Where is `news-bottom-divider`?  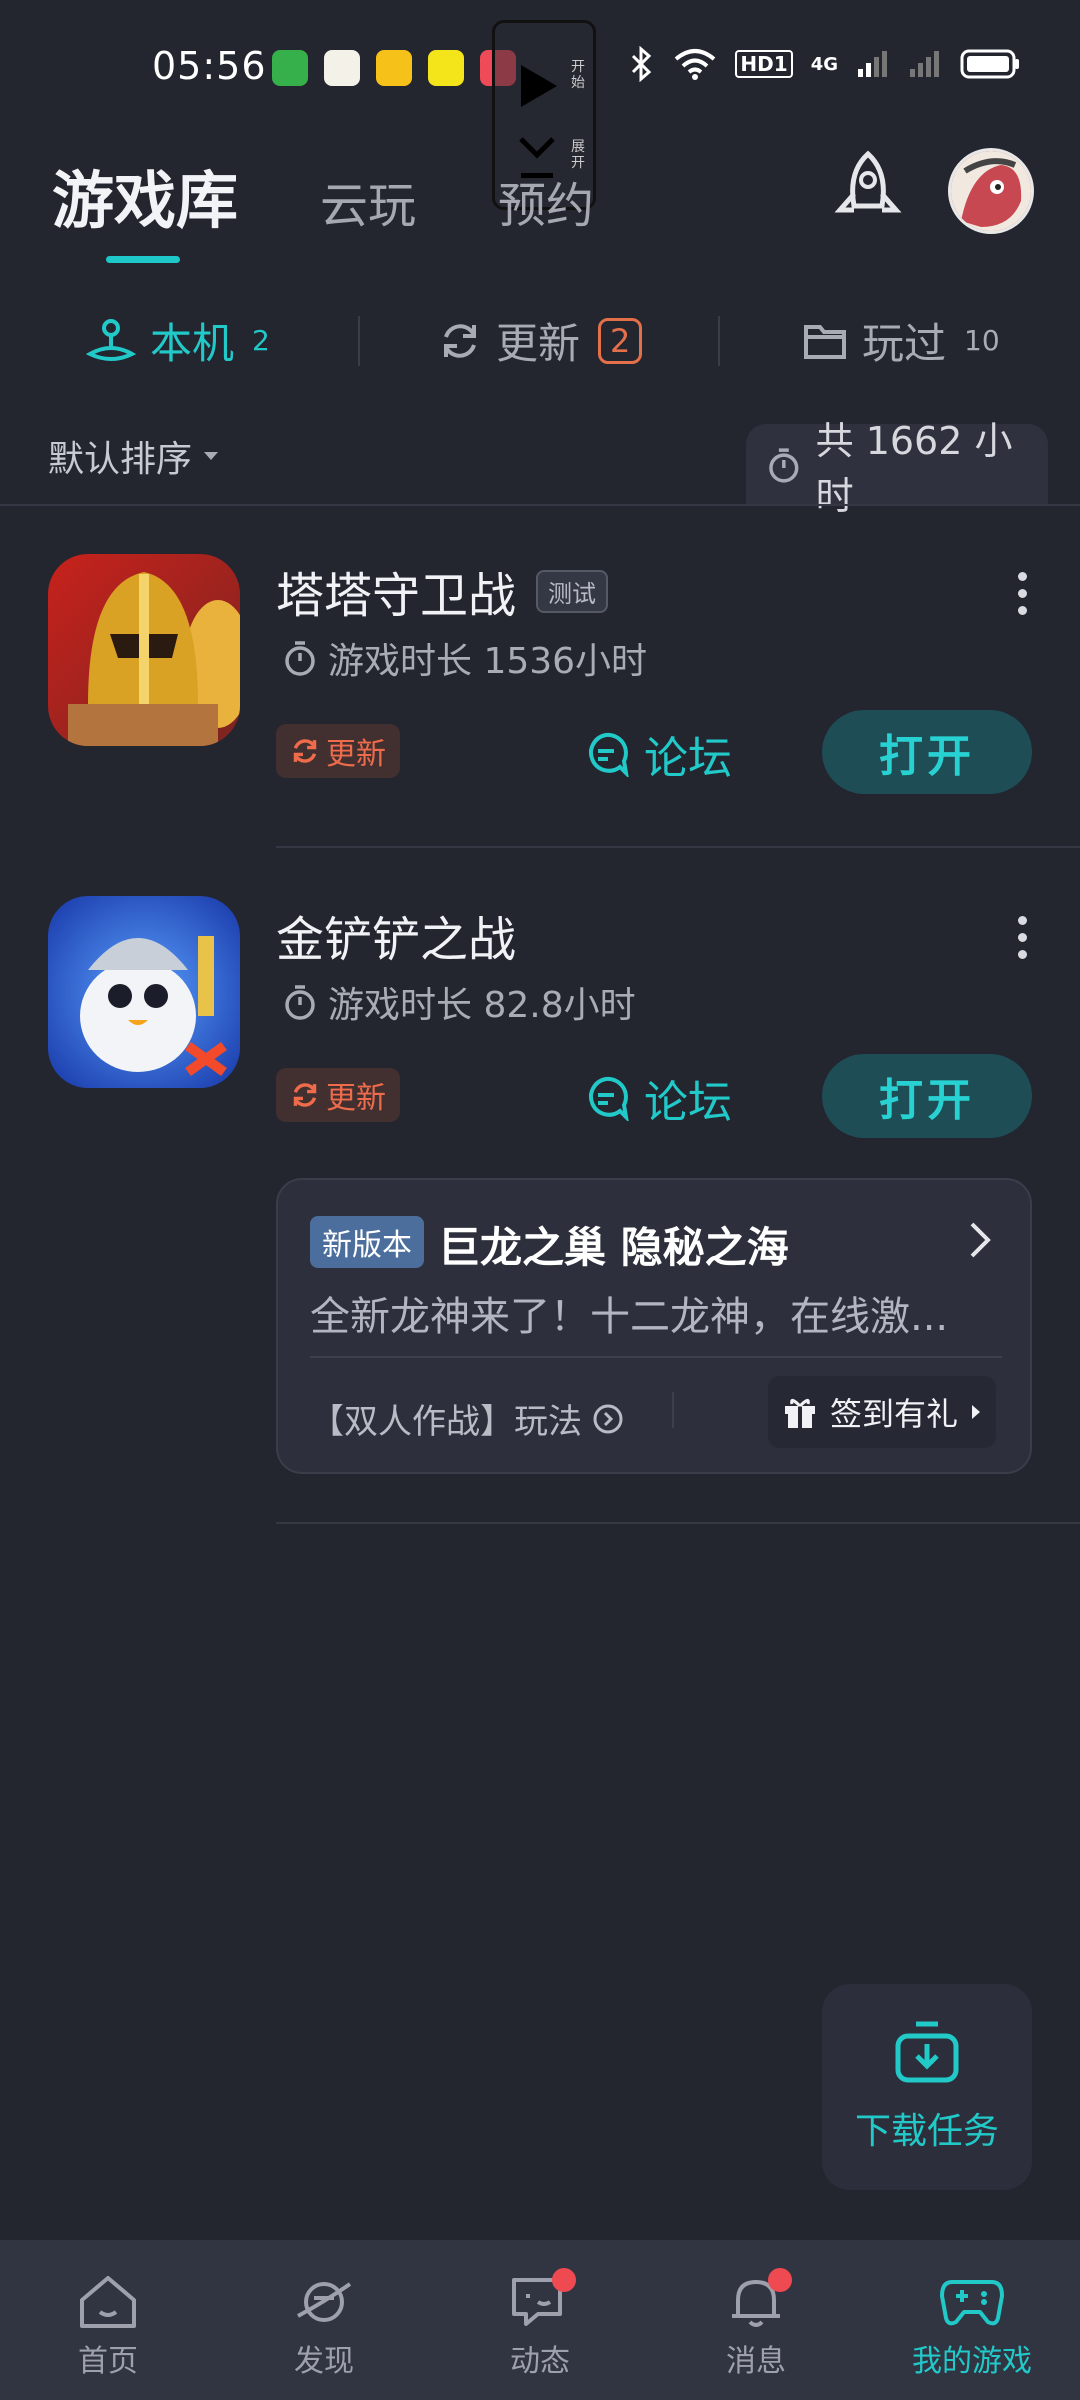
news-bottom-divider is located at coordinates (673, 1410).